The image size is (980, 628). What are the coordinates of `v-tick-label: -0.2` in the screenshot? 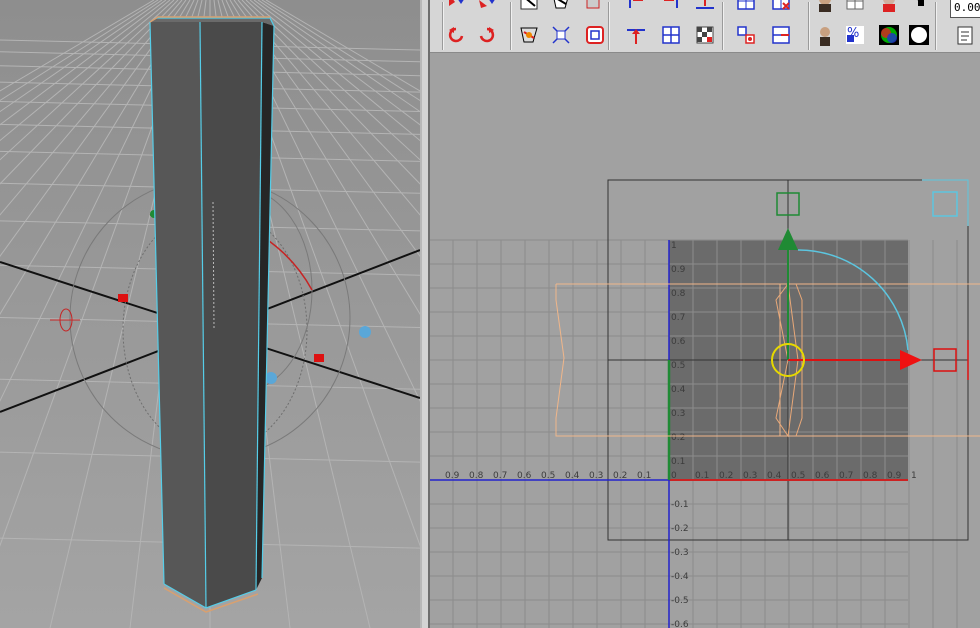 It's located at (680, 529).